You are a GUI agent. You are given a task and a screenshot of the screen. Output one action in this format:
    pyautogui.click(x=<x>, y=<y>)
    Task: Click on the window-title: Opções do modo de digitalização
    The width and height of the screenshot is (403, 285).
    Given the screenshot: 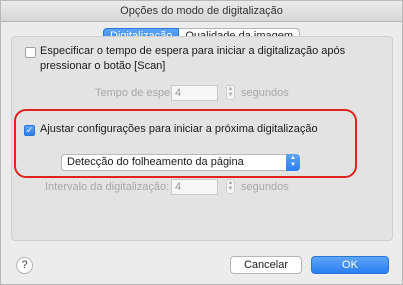 What is the action you would take?
    pyautogui.click(x=201, y=11)
    